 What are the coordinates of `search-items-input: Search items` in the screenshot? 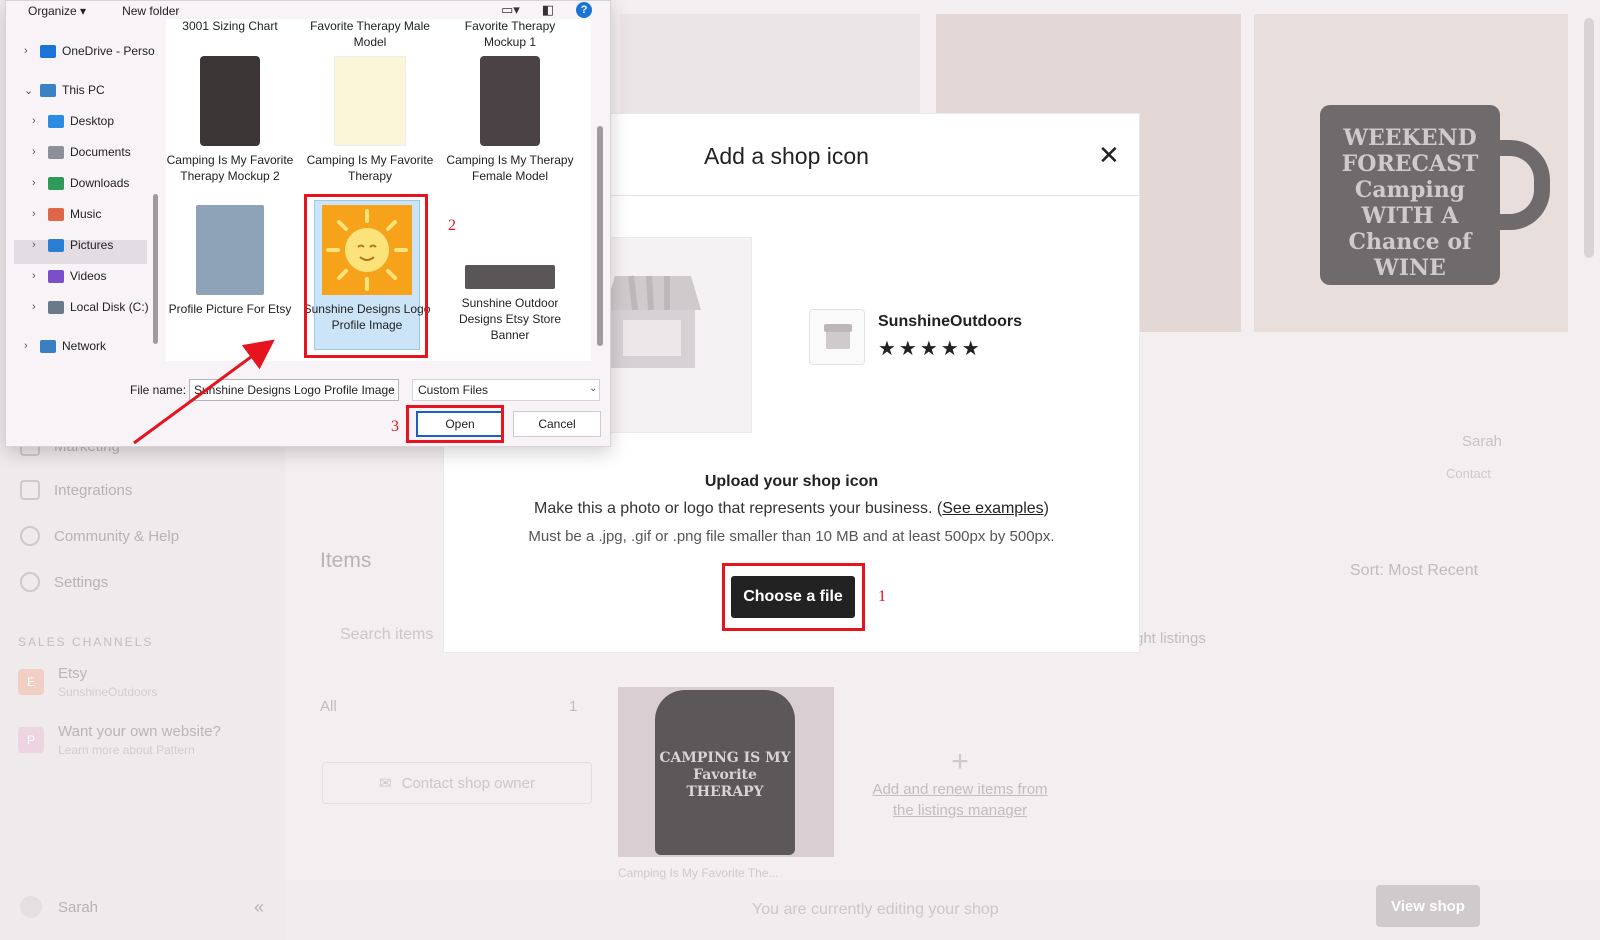 It's located at (386, 635).